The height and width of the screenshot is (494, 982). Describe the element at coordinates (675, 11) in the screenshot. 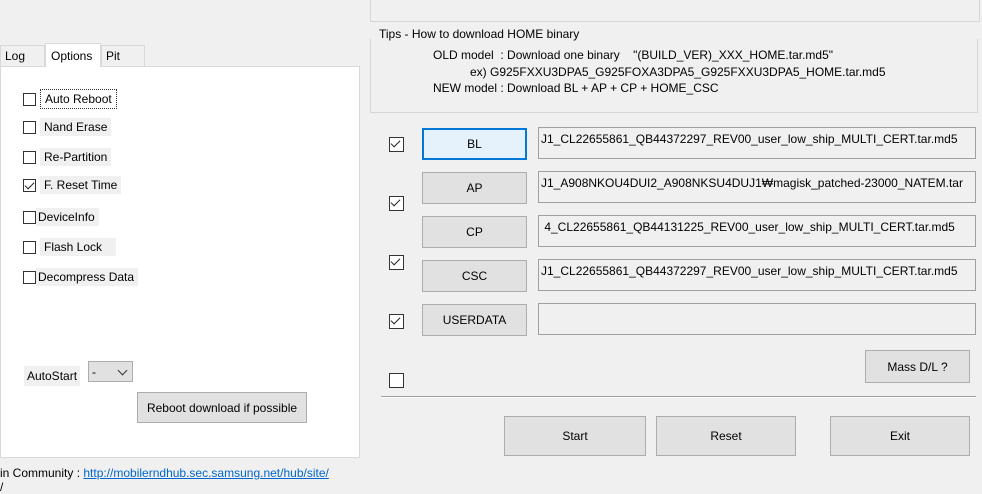

I see `top-status-strip` at that location.